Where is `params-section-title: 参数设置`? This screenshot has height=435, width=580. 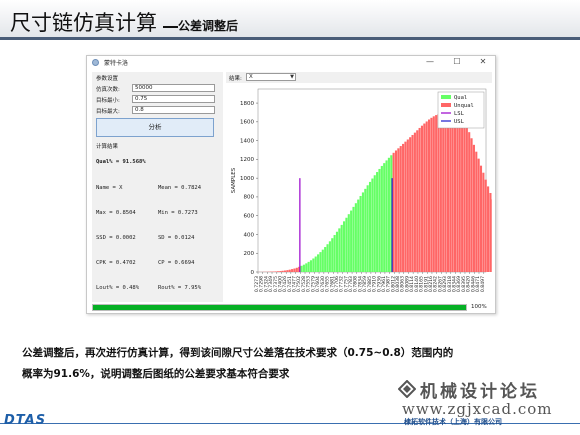 params-section-title: 参数设置 is located at coordinates (107, 79).